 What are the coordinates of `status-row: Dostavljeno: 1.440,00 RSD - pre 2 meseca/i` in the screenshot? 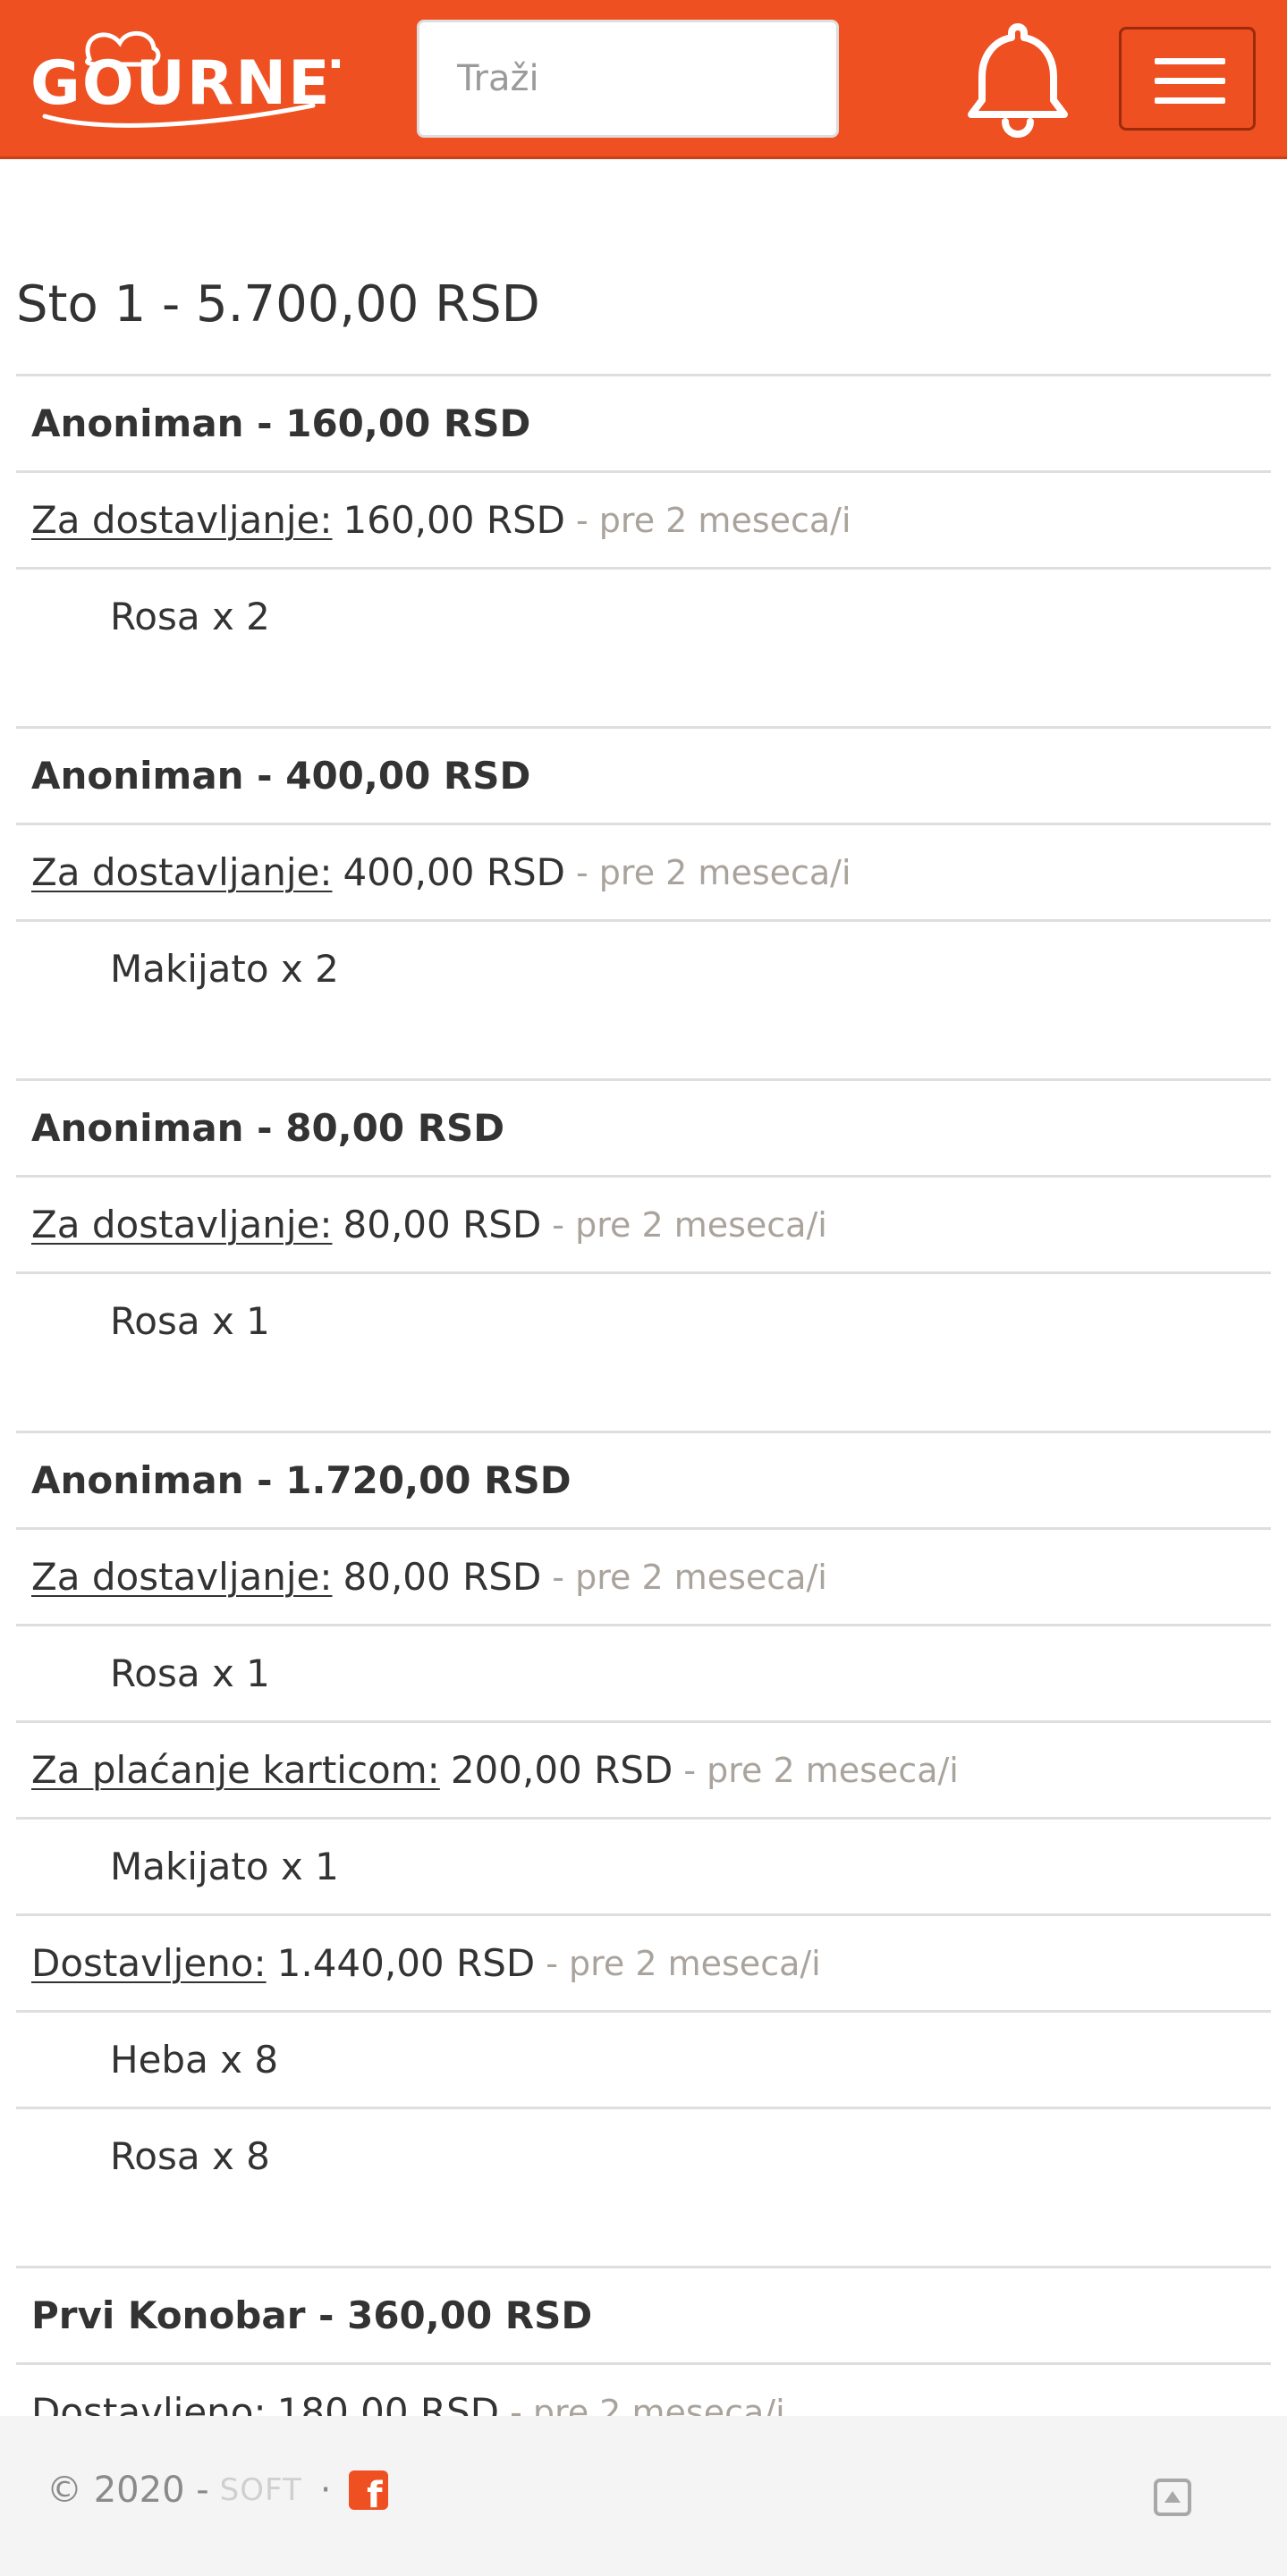 It's located at (643, 1961).